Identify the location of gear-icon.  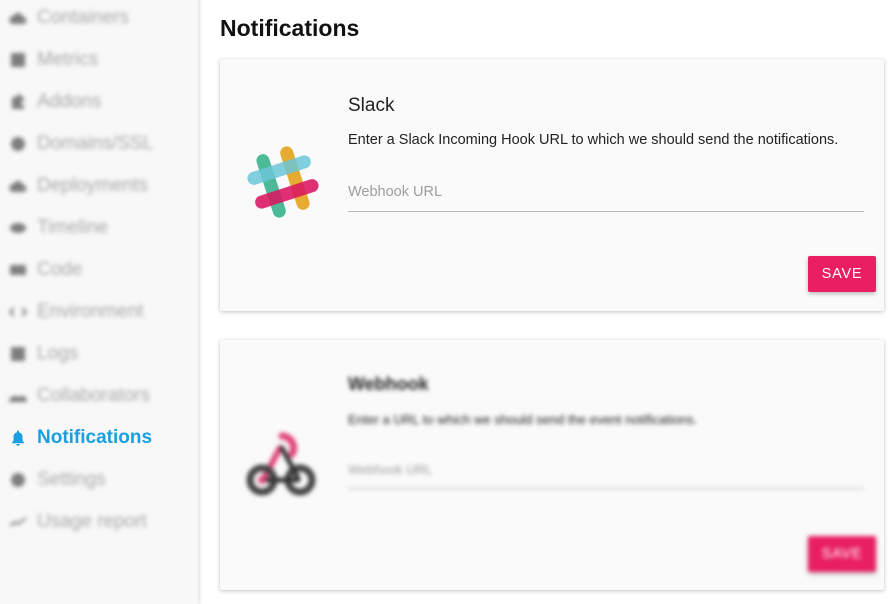
(18, 480).